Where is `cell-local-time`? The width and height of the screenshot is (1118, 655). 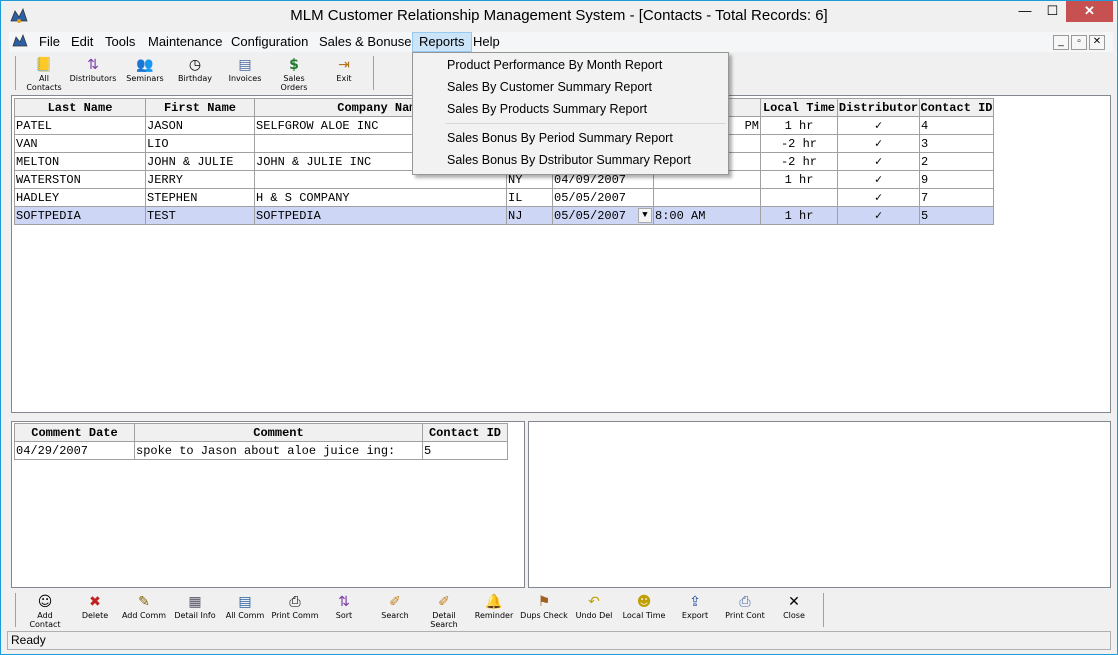 cell-local-time is located at coordinates (799, 197).